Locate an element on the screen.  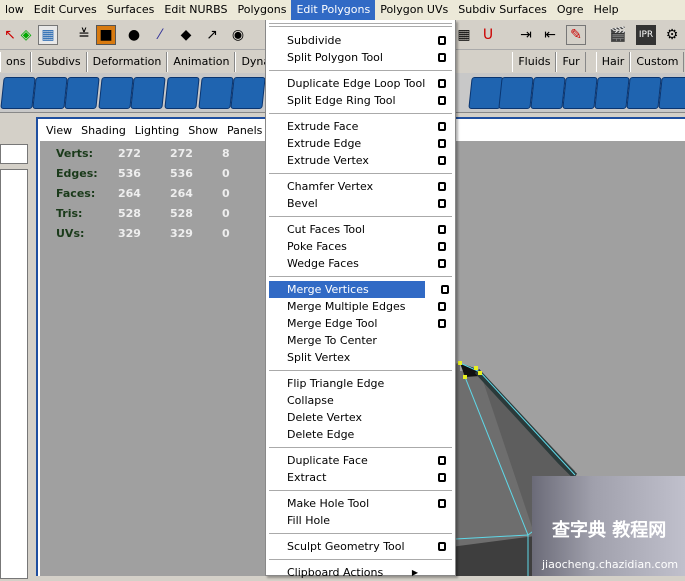
menu-item-extrude-face: Extrude Face is located at coordinates (360, 126).